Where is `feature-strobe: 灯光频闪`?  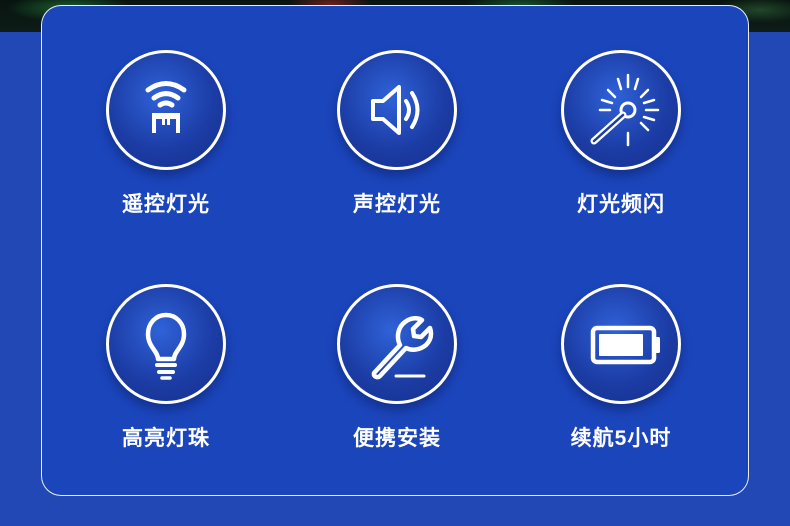 feature-strobe: 灯光频闪 is located at coordinates (623, 150).